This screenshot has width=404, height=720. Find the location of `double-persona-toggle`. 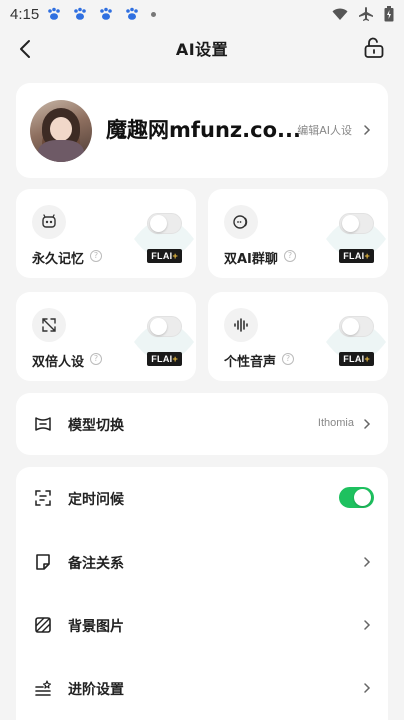

double-persona-toggle is located at coordinates (164, 326).